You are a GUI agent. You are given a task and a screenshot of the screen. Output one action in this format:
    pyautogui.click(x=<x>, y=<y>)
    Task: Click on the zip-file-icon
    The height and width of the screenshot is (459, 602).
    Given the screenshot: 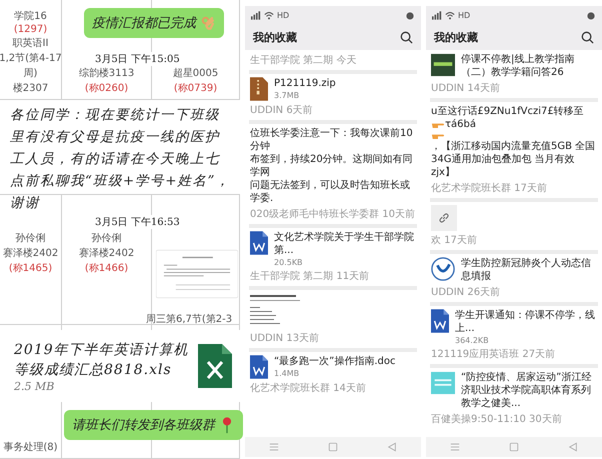 What is the action you would take?
    pyautogui.click(x=259, y=89)
    